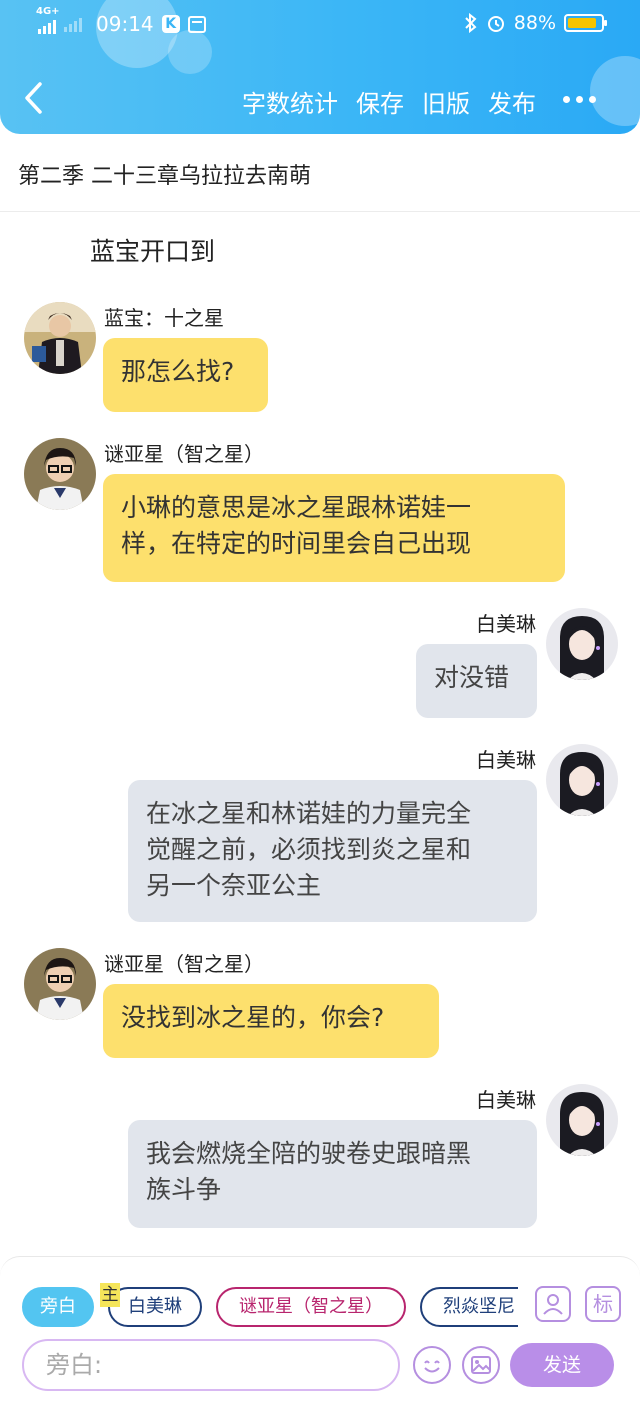 The height and width of the screenshot is (1427, 640). I want to click on top-header: 4G+ 09:14 K 88% 字数统计 保存 旧版 发布, so click(320, 67).